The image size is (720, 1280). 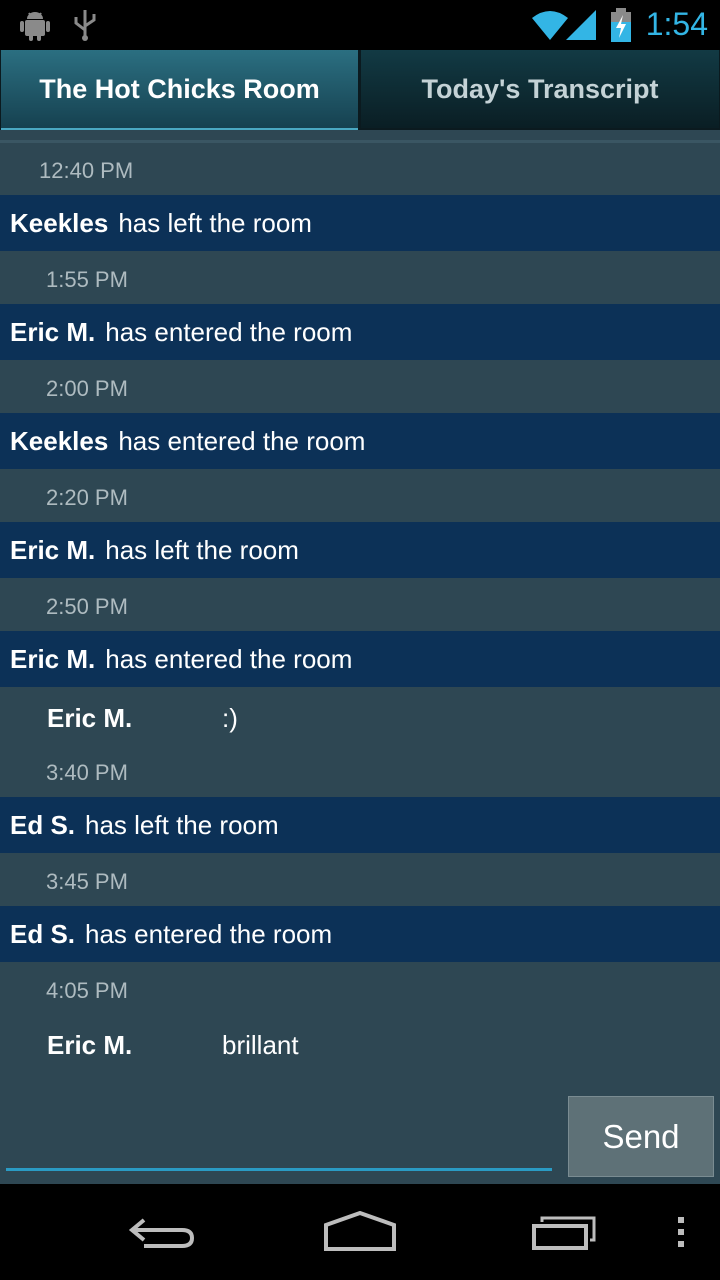 What do you see at coordinates (87, 990) in the screenshot?
I see `timestamp: 4:05 PM` at bounding box center [87, 990].